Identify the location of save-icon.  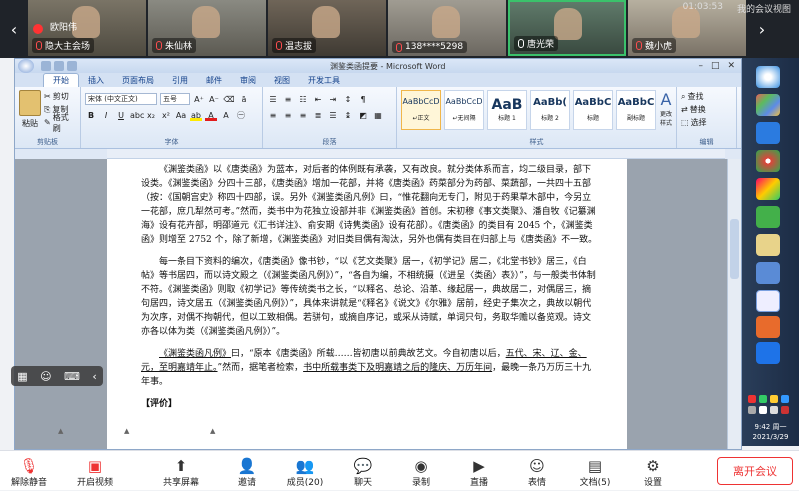
(46, 66).